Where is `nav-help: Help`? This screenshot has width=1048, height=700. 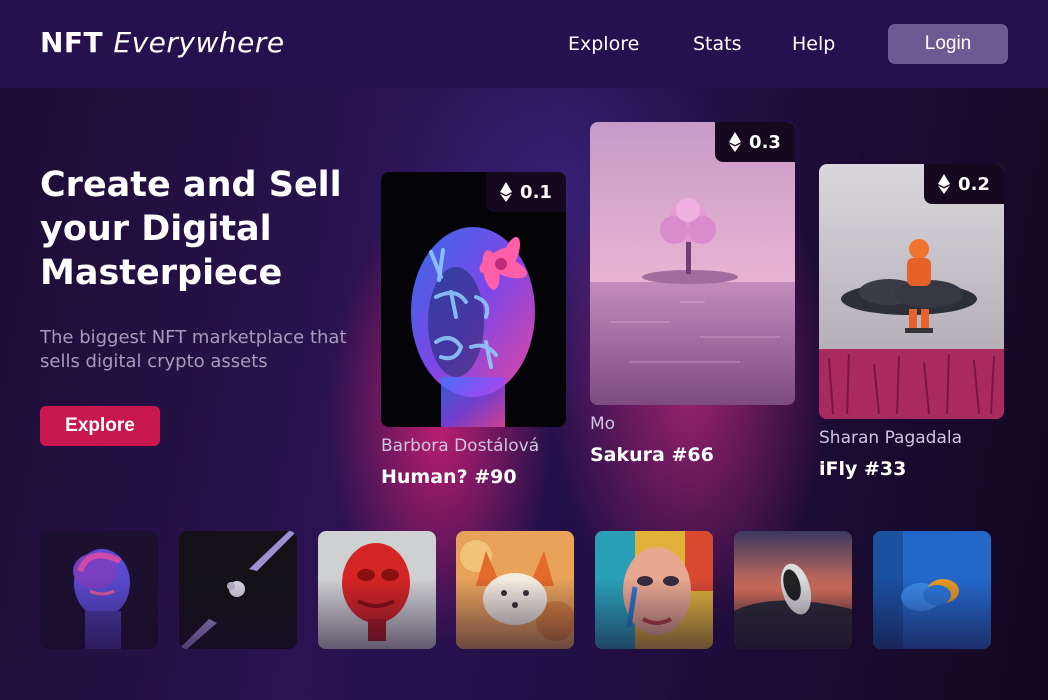 nav-help: Help is located at coordinates (813, 44).